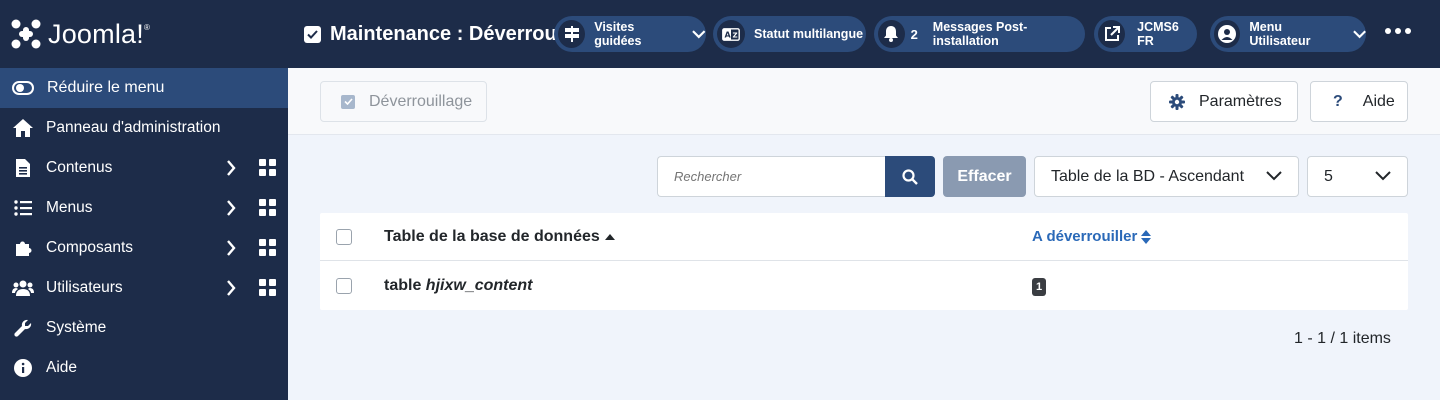  I want to click on home-icon, so click(23, 128).